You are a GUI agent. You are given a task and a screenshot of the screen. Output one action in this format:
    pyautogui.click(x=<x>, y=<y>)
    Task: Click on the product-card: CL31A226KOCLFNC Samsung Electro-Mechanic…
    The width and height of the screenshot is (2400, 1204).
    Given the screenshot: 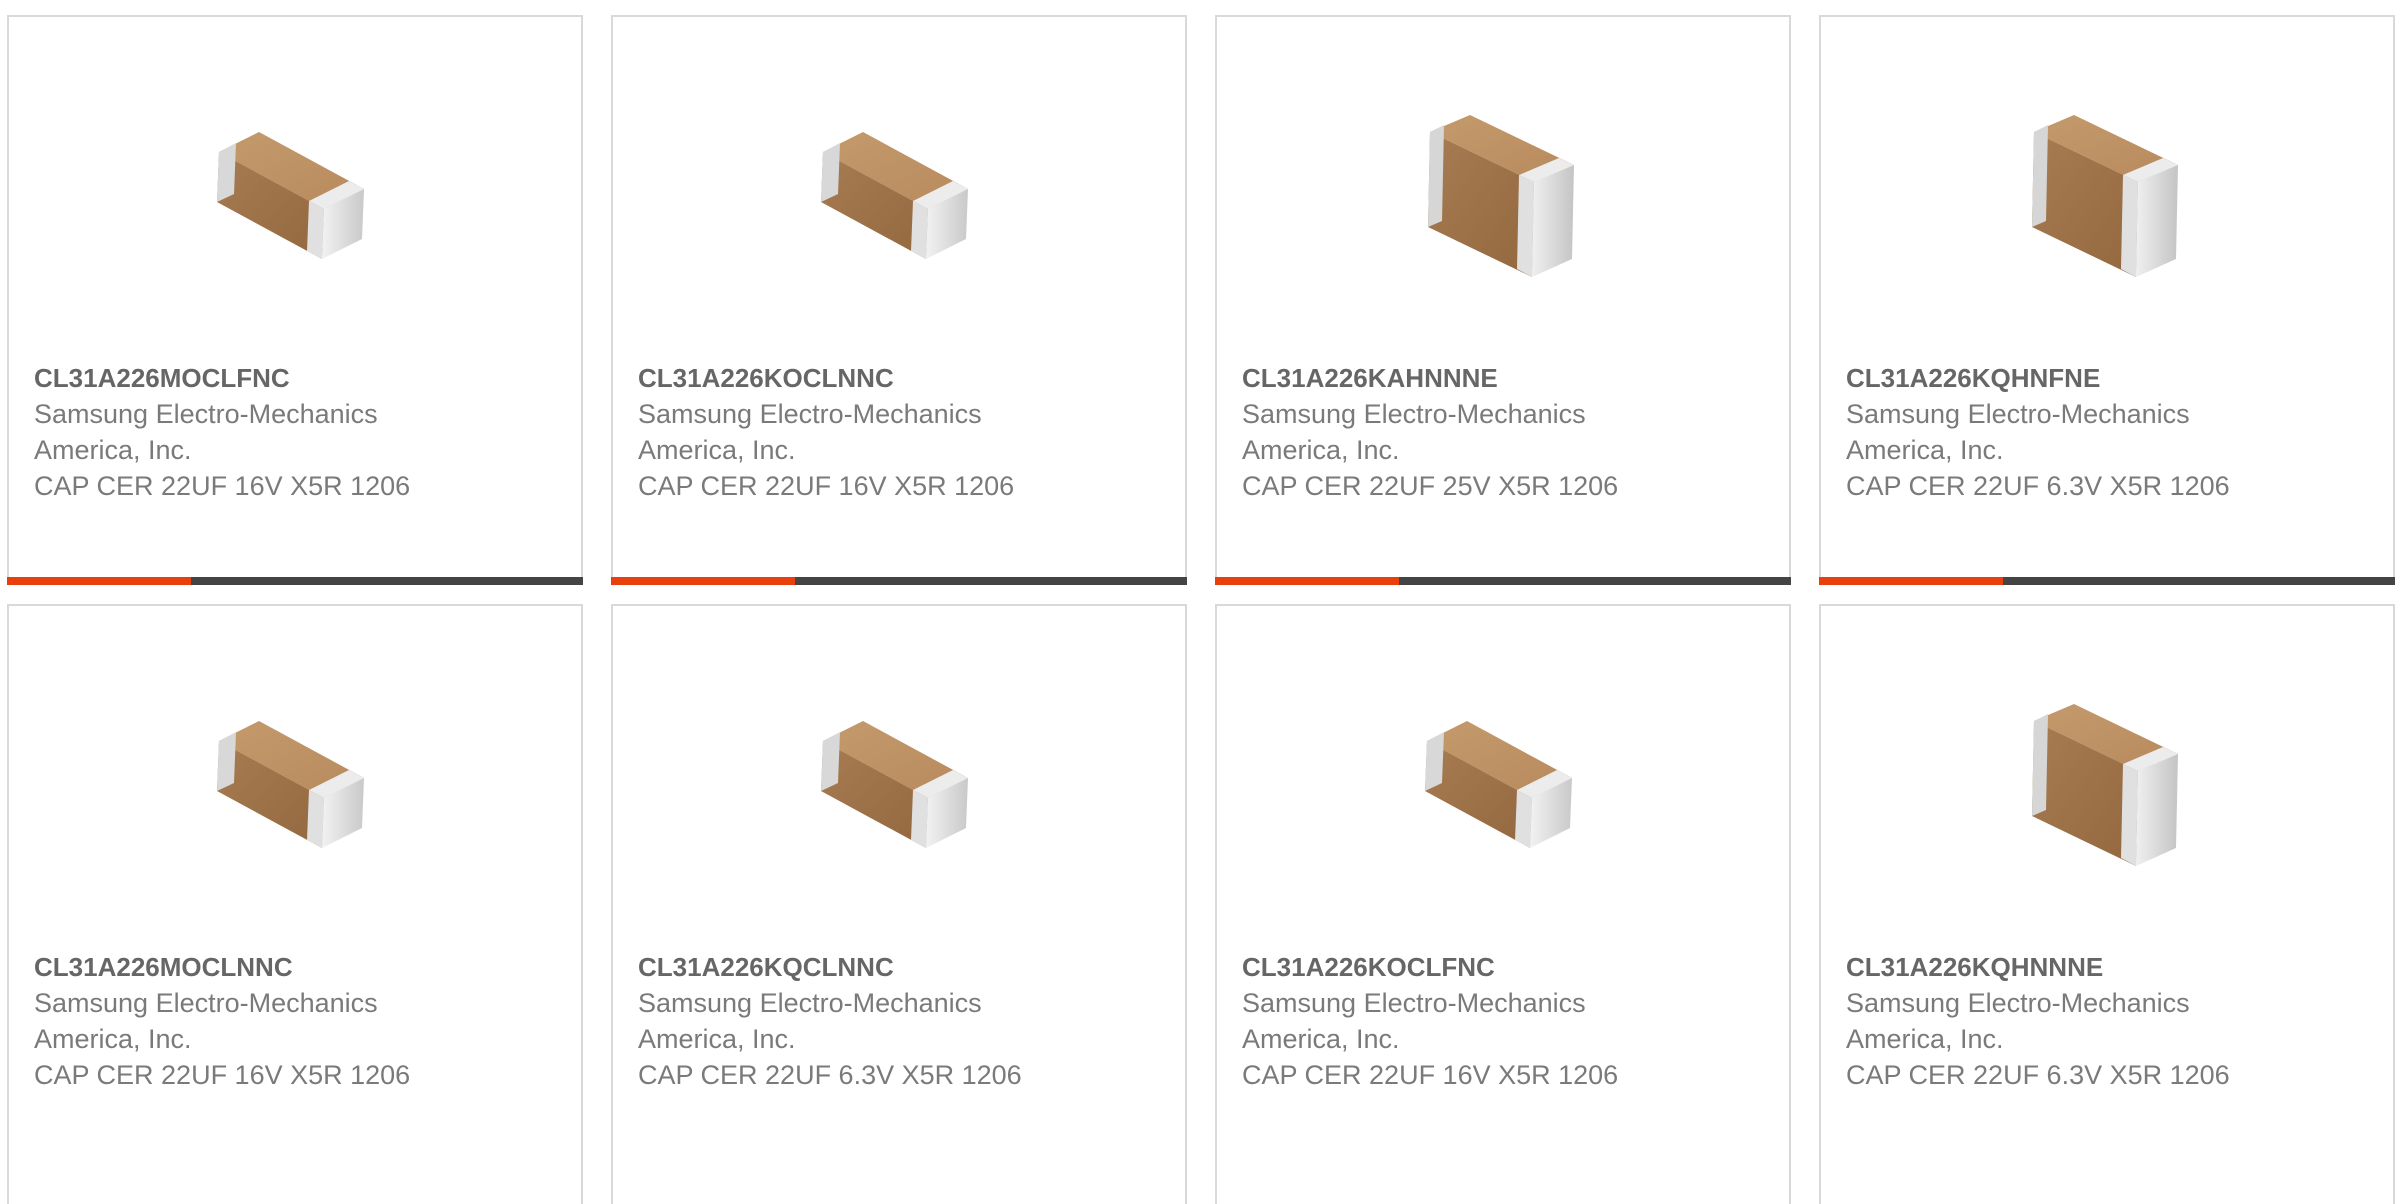 What is the action you would take?
    pyautogui.click(x=1503, y=904)
    